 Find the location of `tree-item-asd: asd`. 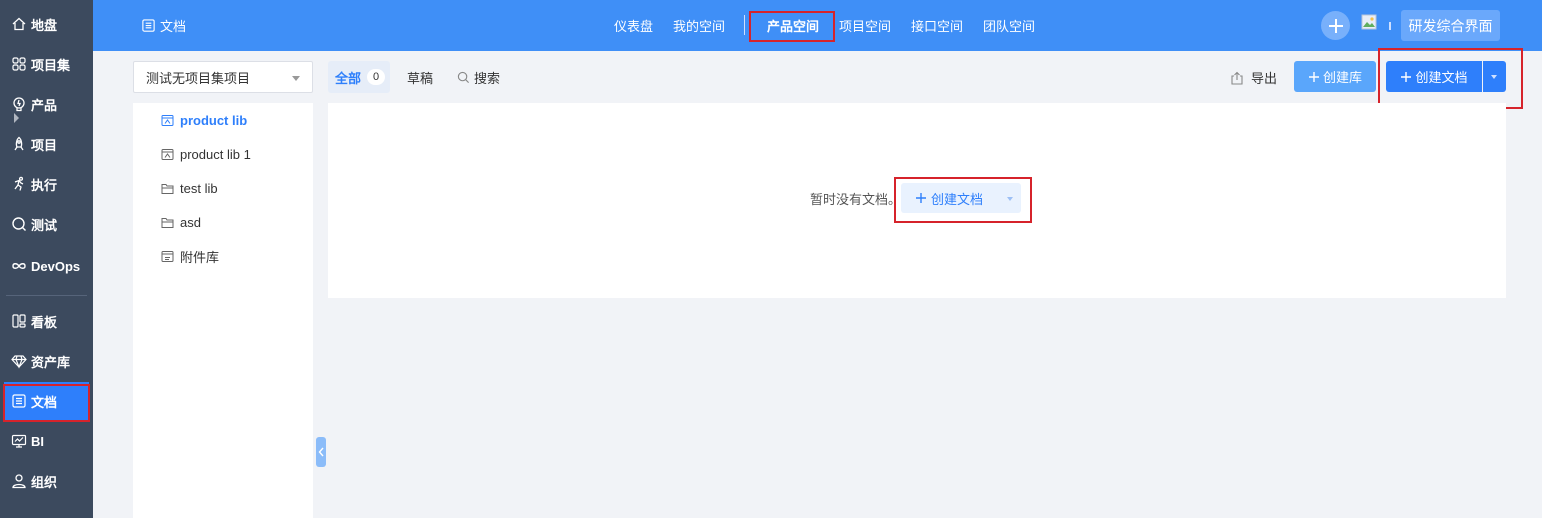

tree-item-asd: asd is located at coordinates (181, 222).